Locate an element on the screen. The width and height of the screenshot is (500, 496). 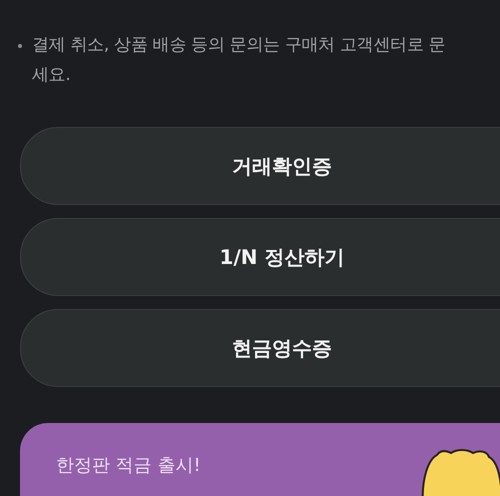
bullet-icon is located at coordinates (20, 46).